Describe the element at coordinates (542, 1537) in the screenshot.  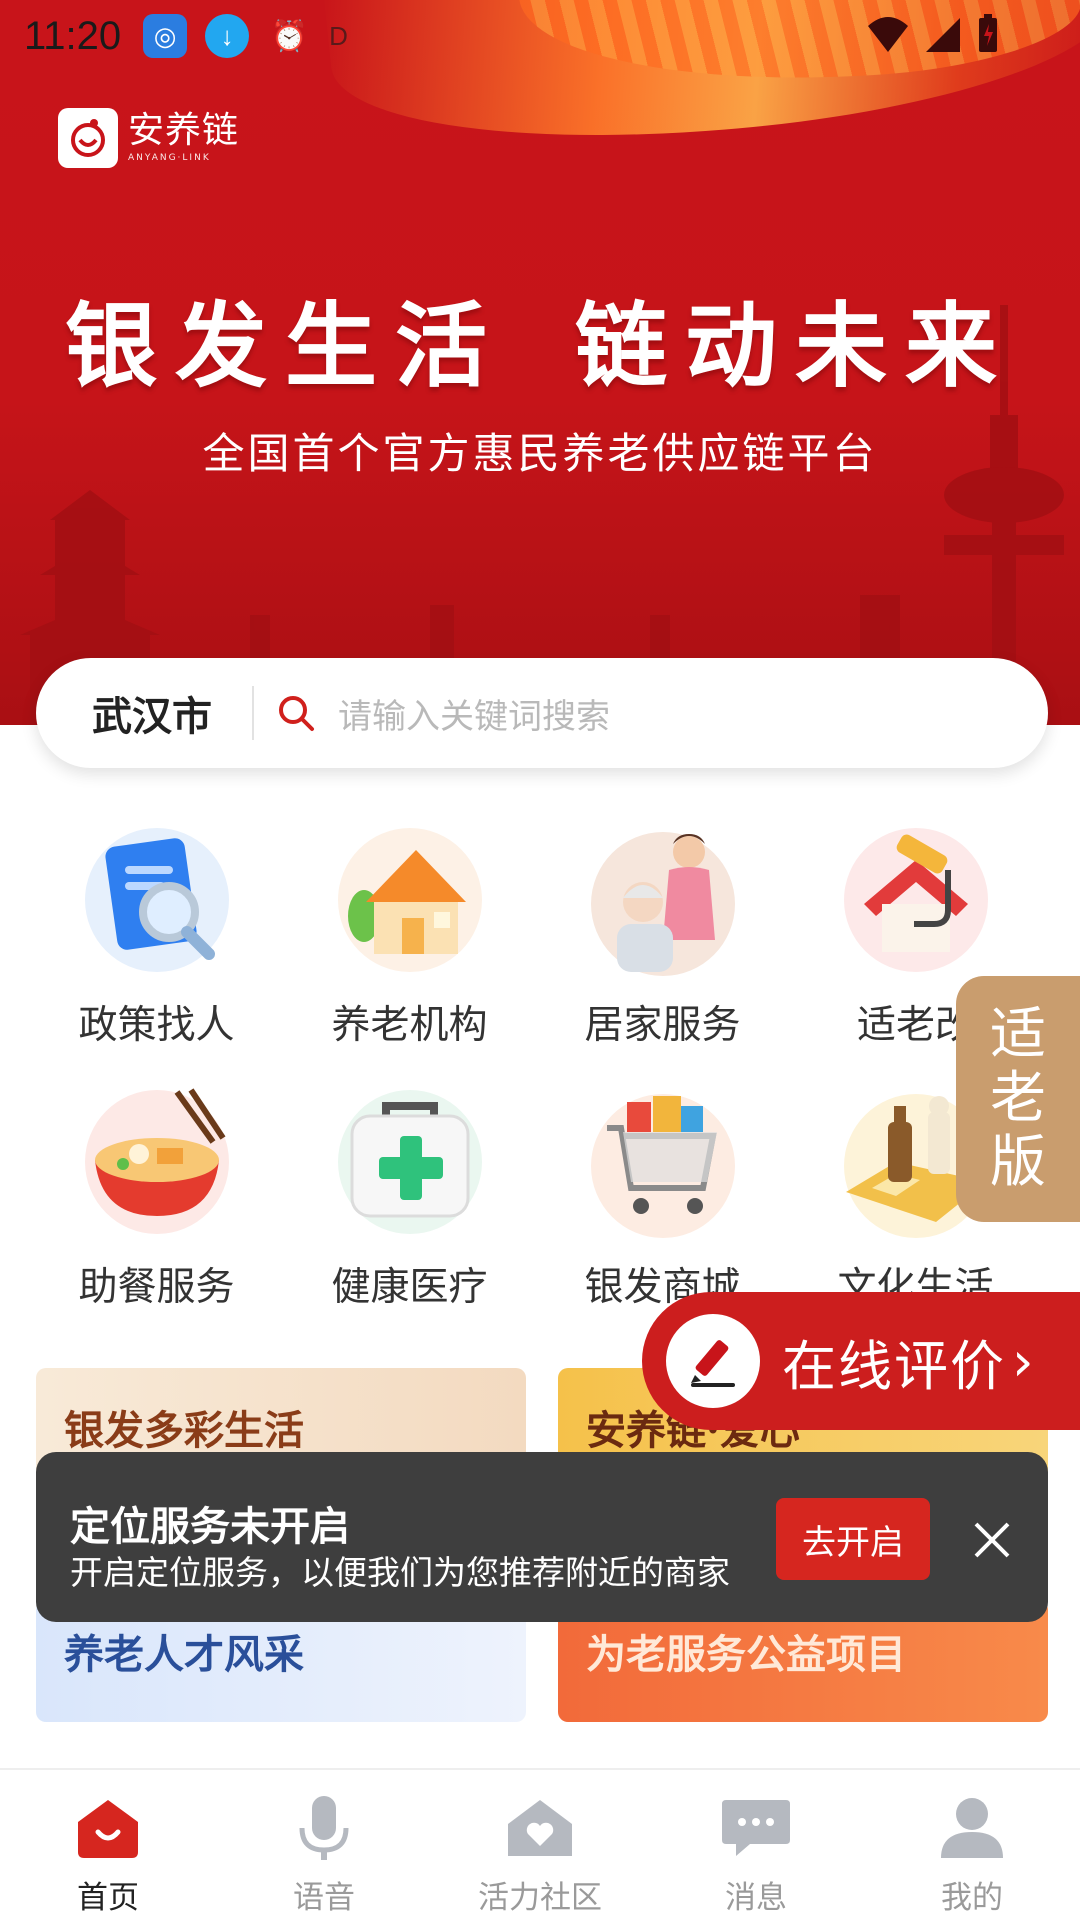
I see `location-permission-toast: 定位服务未开启 开启定位服务，以便我们为您推荐附近的商家 去开启` at that location.